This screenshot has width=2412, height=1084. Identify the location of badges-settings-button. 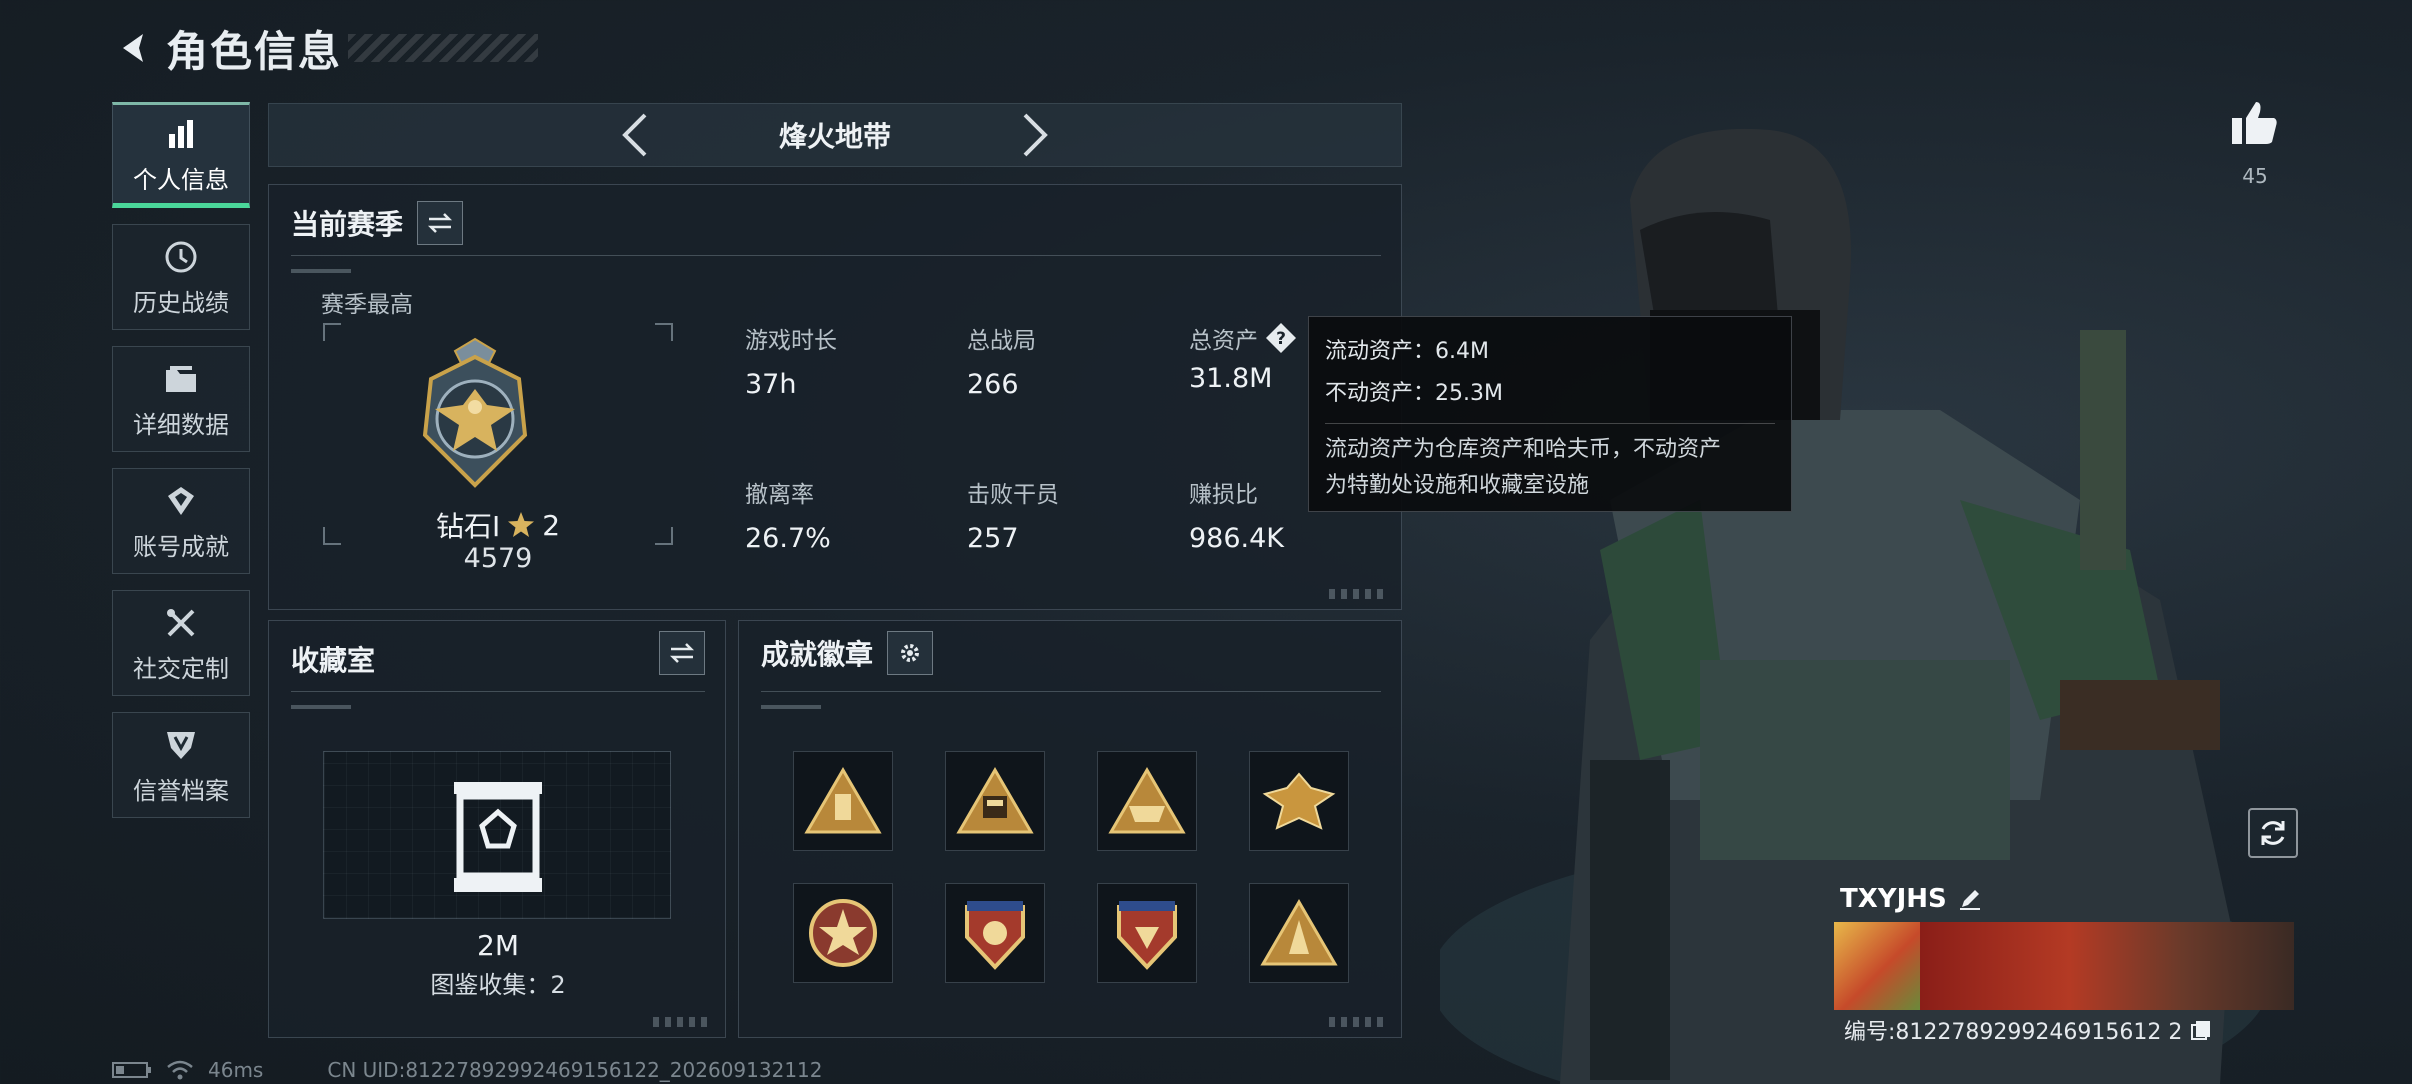
(910, 653).